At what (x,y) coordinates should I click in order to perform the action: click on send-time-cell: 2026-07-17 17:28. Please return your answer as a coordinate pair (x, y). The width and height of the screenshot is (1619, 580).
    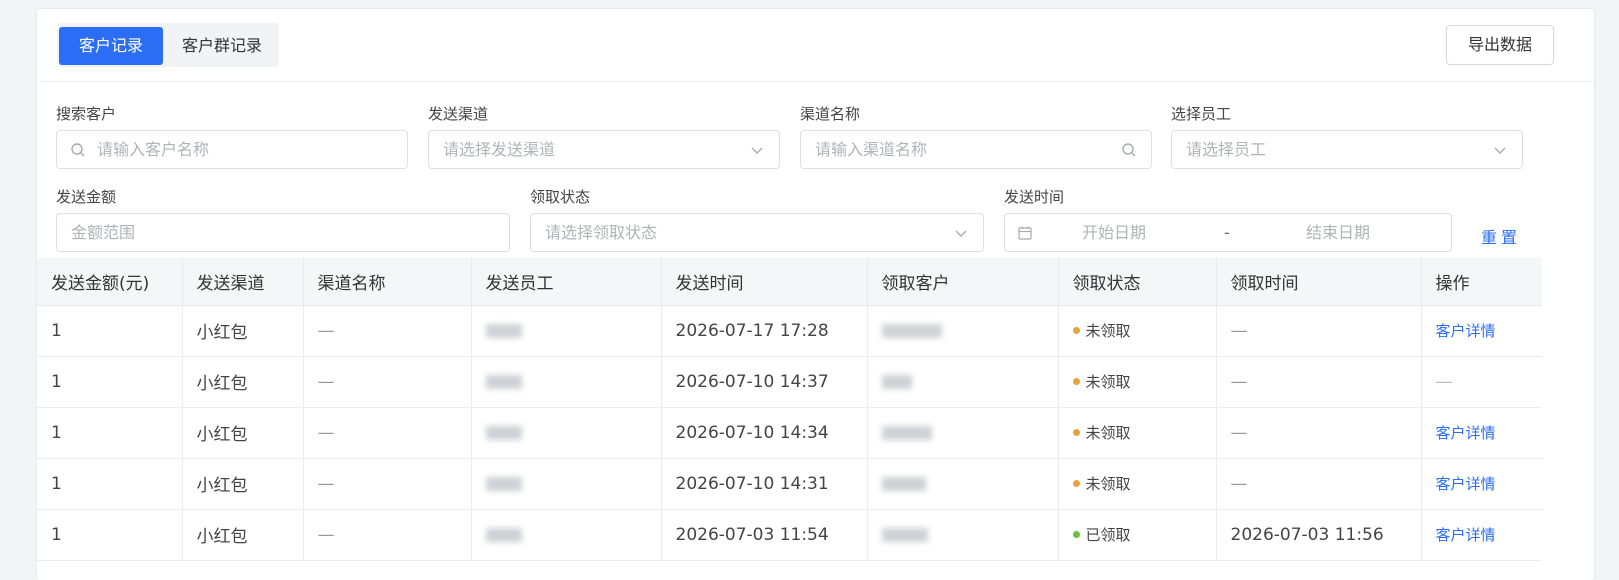
    Looking at the image, I should click on (764, 331).